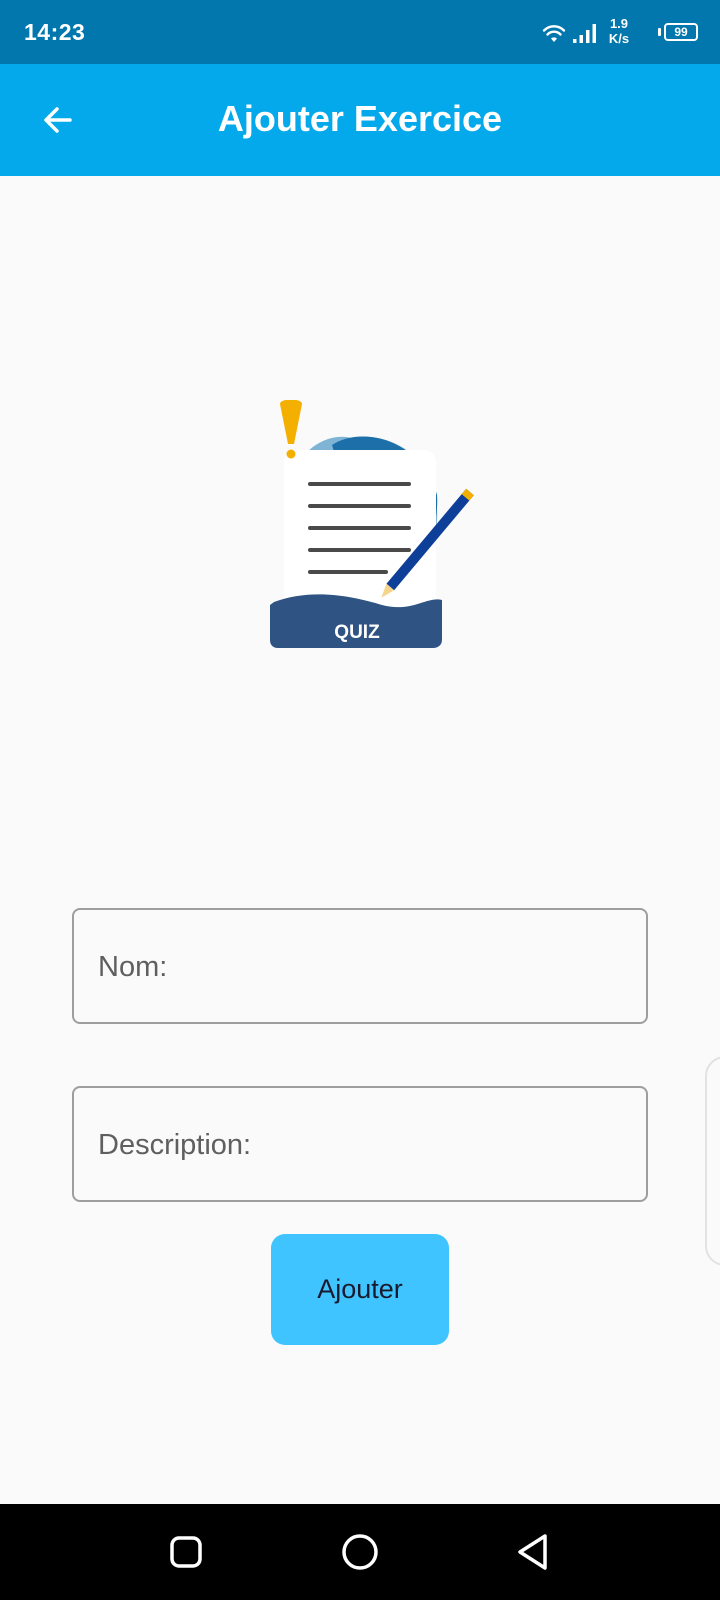  What do you see at coordinates (372, 524) in the screenshot?
I see `quiz-clipboard-illustration: QUIZ` at bounding box center [372, 524].